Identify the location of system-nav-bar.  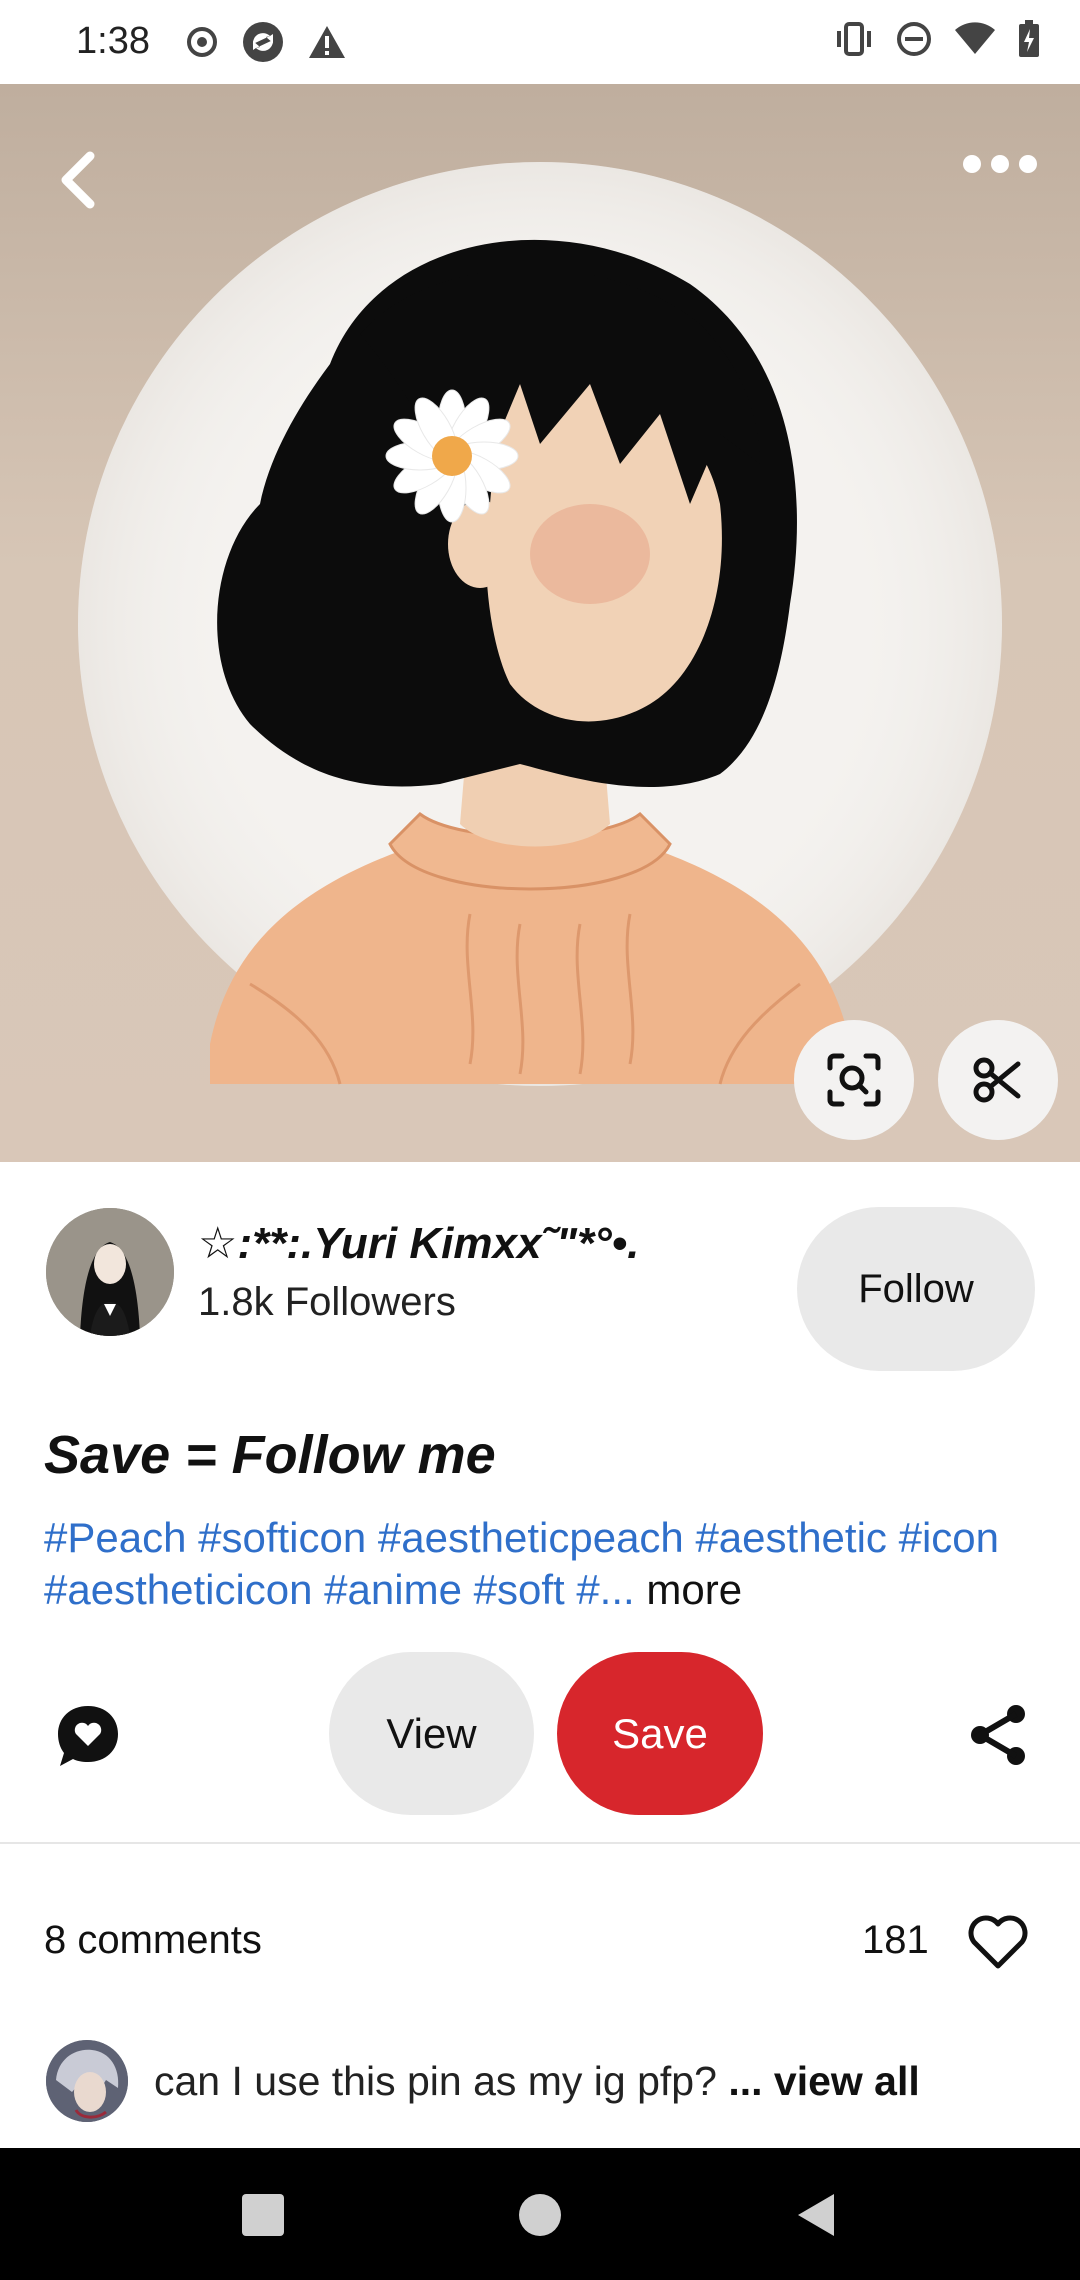
(540, 2214).